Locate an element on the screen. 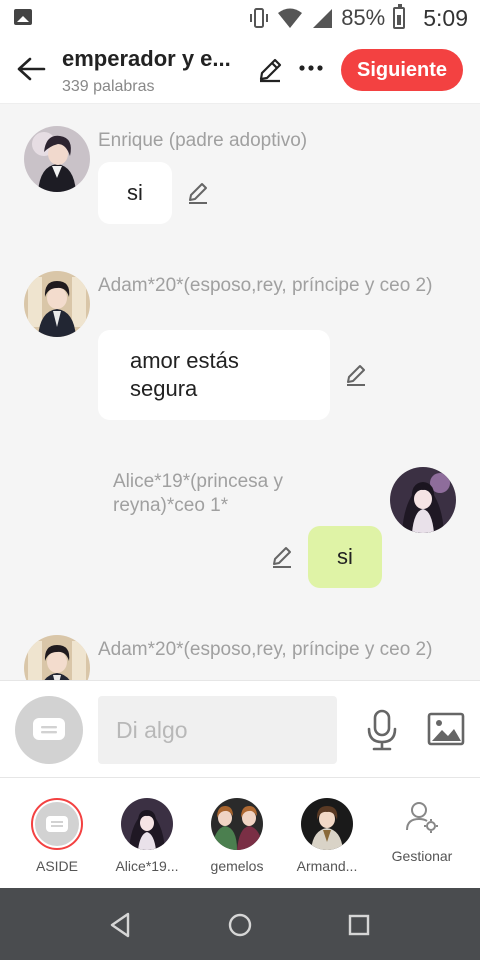 Image resolution: width=480 pixels, height=960 pixels. aside-toggle-button is located at coordinates (49, 730).